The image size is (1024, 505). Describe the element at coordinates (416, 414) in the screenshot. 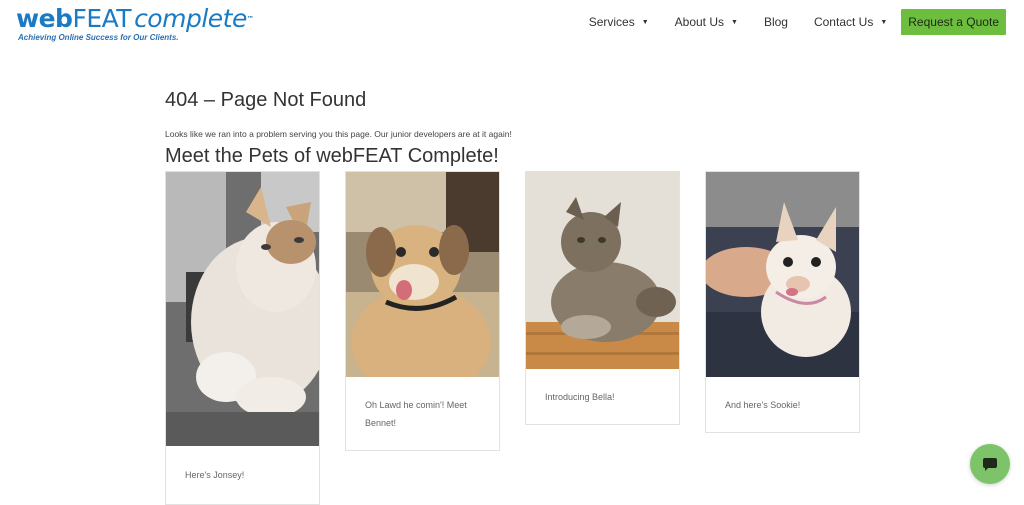

I see `pet-caption: Oh Lawd he comin'! Meet Bennet!` at that location.